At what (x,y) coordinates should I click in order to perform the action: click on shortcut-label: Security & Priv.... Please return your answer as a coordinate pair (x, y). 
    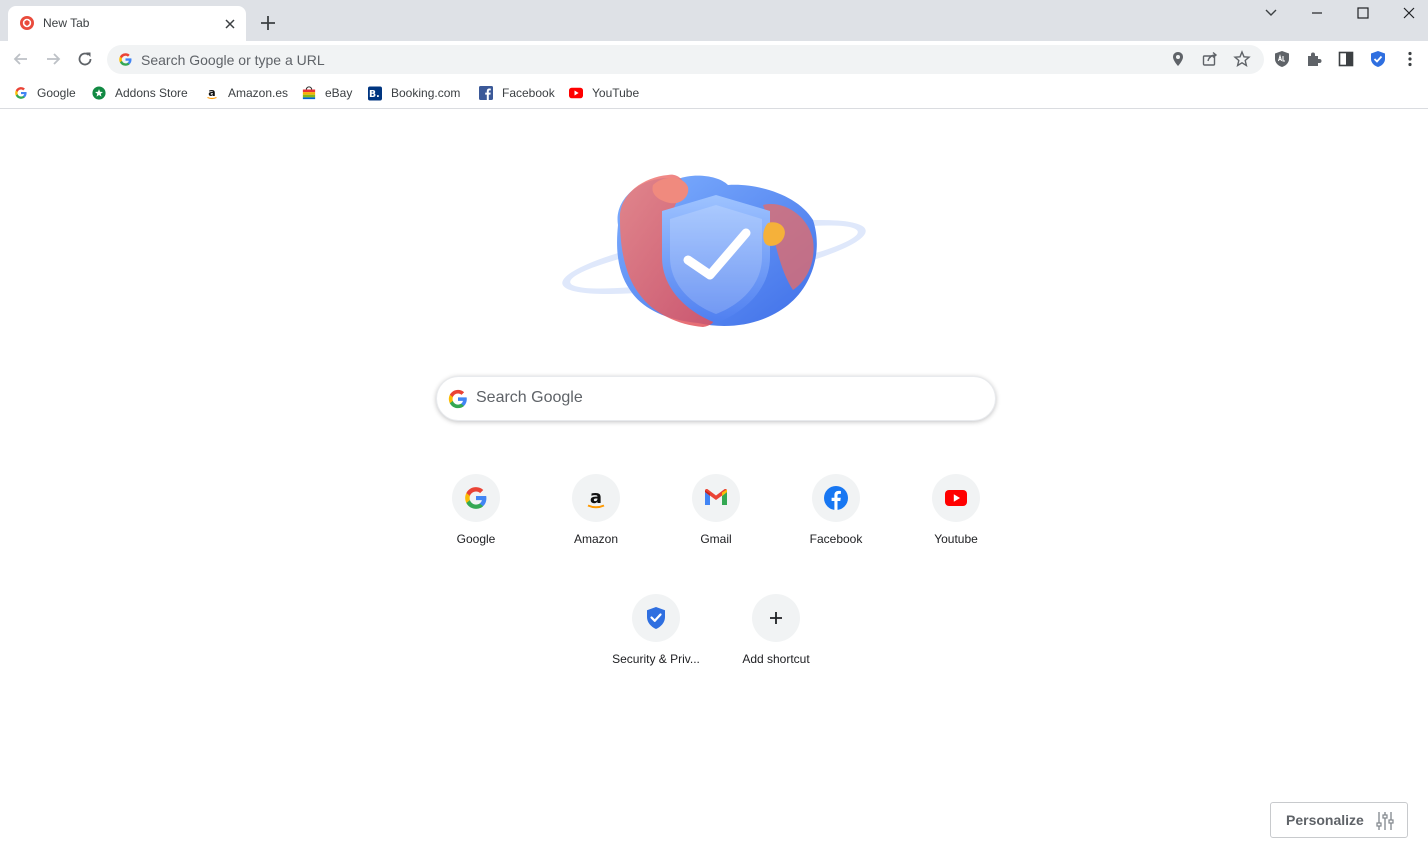
    Looking at the image, I should click on (656, 659).